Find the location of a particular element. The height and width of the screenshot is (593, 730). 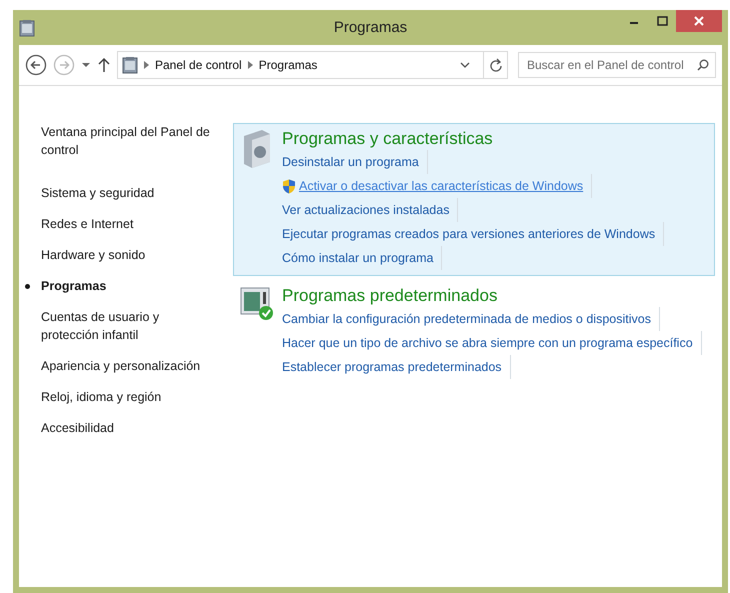

sidebar-item: Hardware y sonido is located at coordinates (118, 255).